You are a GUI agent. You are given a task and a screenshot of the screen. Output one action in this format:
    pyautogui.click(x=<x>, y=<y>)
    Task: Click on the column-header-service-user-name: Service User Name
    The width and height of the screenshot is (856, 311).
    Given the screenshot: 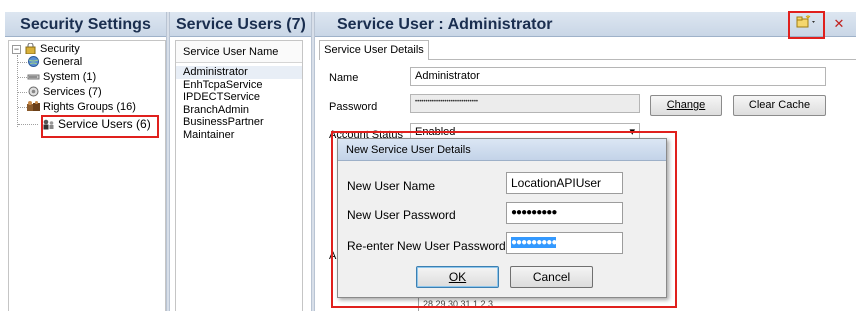 What is the action you would take?
    pyautogui.click(x=239, y=52)
    